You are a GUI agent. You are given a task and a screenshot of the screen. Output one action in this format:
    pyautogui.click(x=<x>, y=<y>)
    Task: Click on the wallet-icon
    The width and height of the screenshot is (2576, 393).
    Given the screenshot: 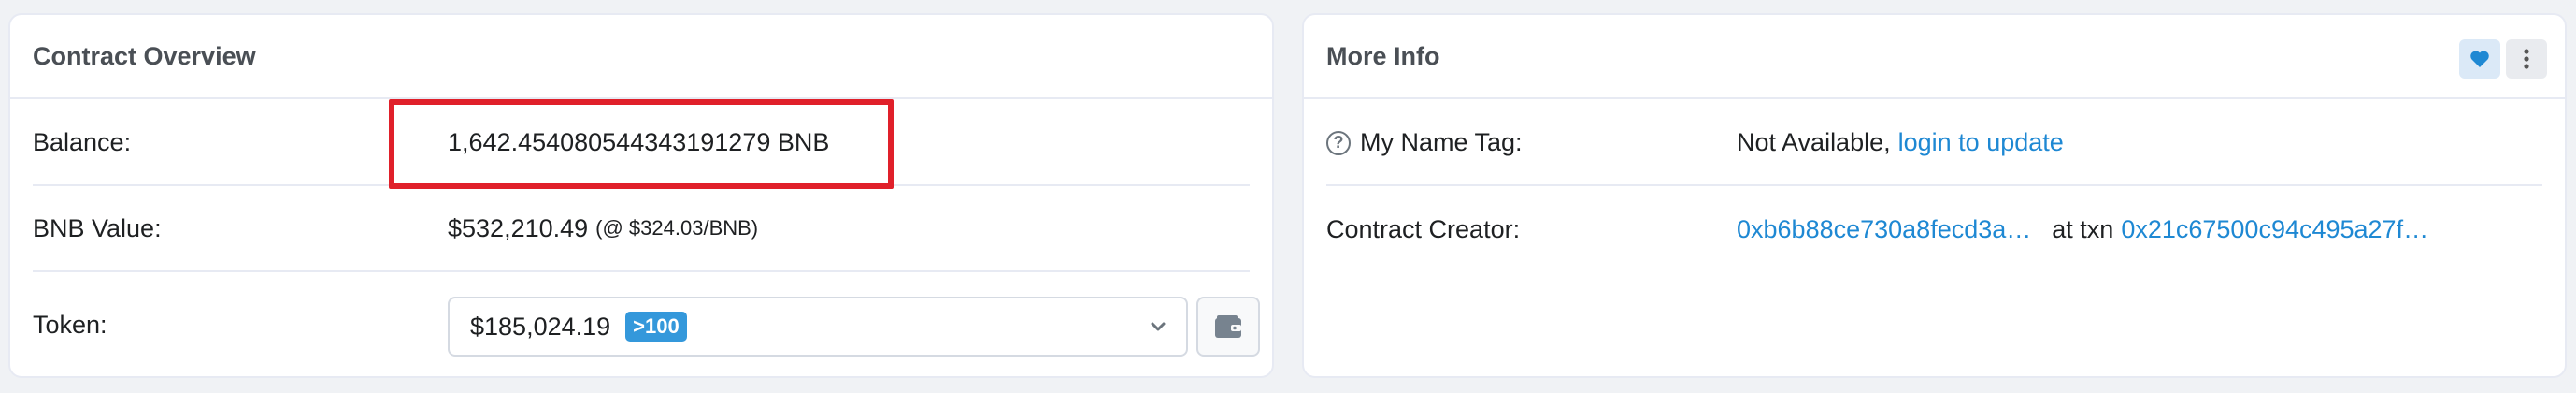 What is the action you would take?
    pyautogui.click(x=1228, y=326)
    